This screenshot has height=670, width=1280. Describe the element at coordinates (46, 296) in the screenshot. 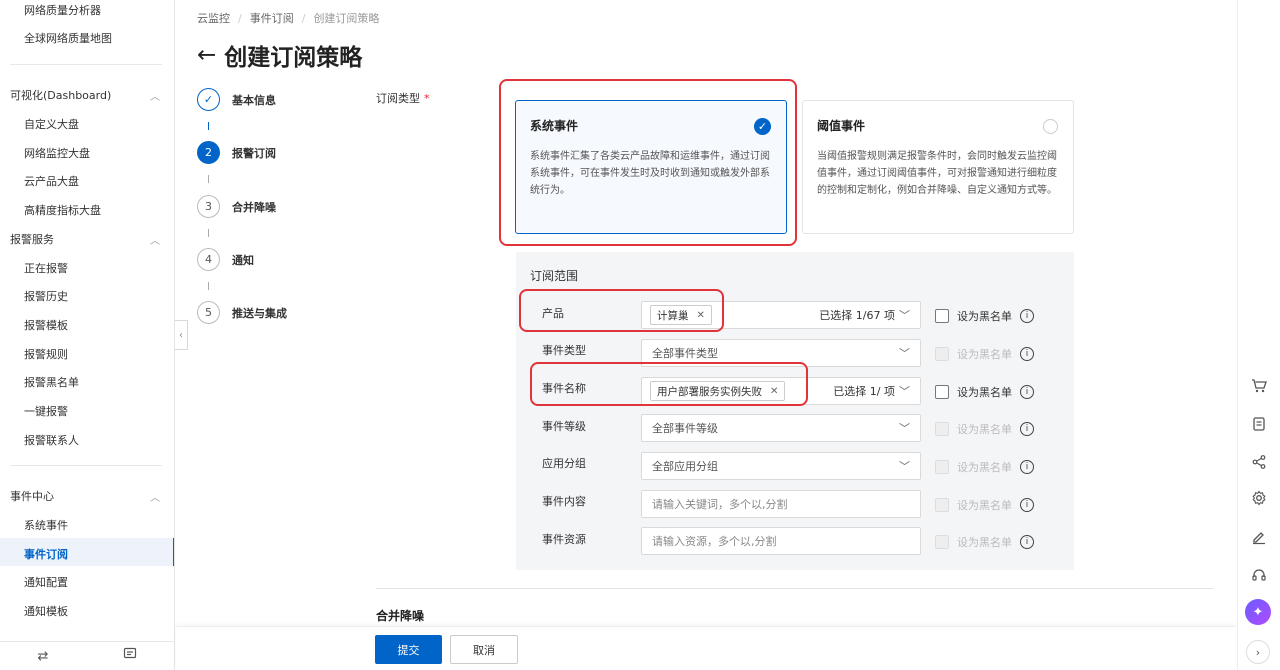

I see `sidebar-item-alarm-history: 报警历史` at that location.